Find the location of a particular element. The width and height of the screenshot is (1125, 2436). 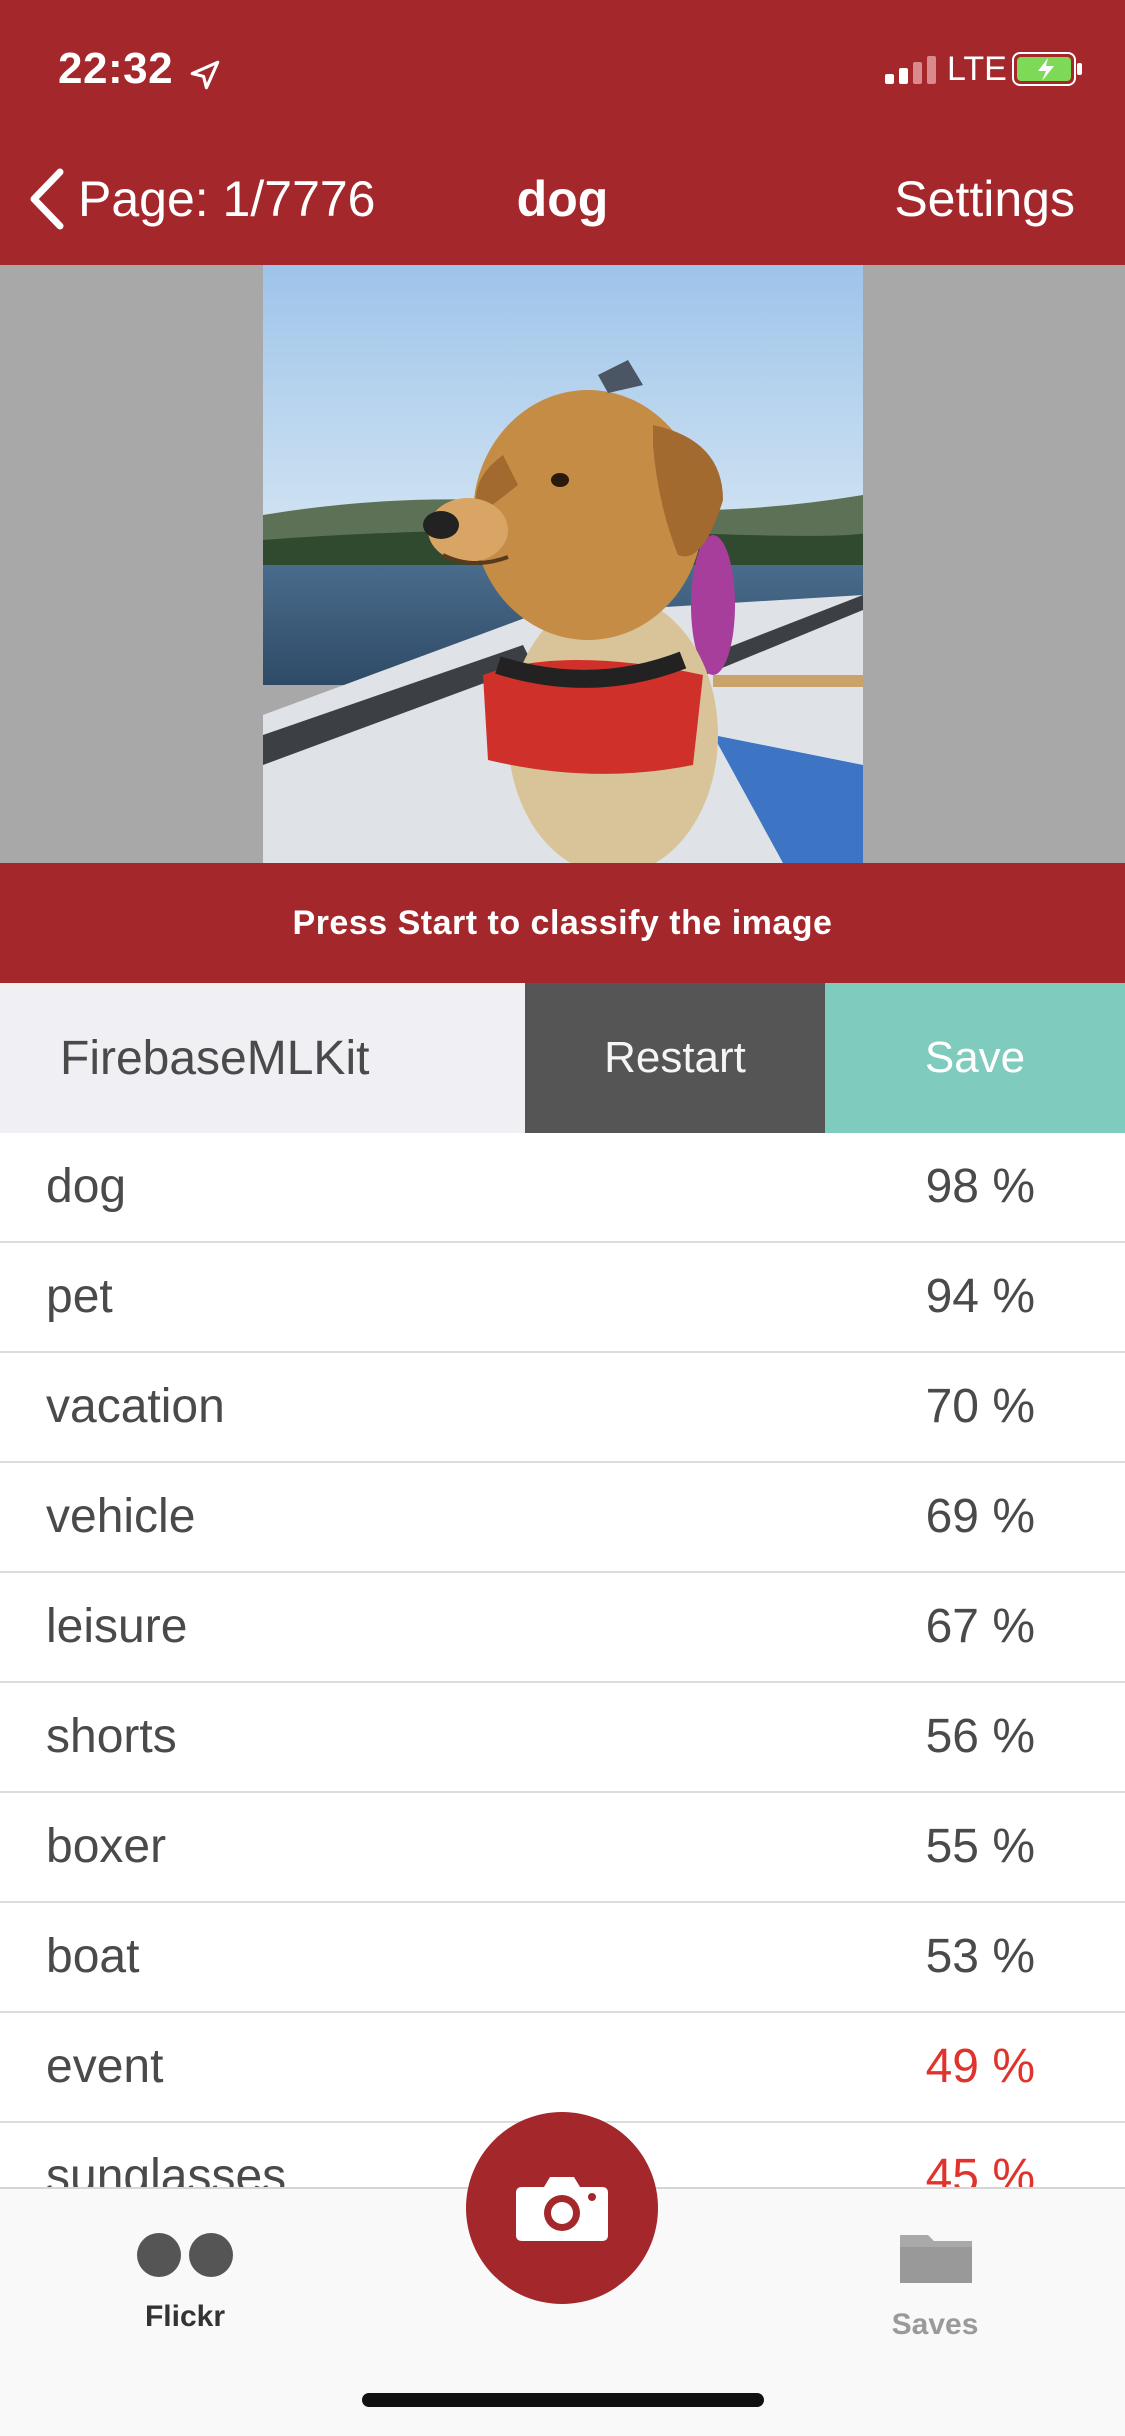

result-label: boat is located at coordinates (93, 1956).